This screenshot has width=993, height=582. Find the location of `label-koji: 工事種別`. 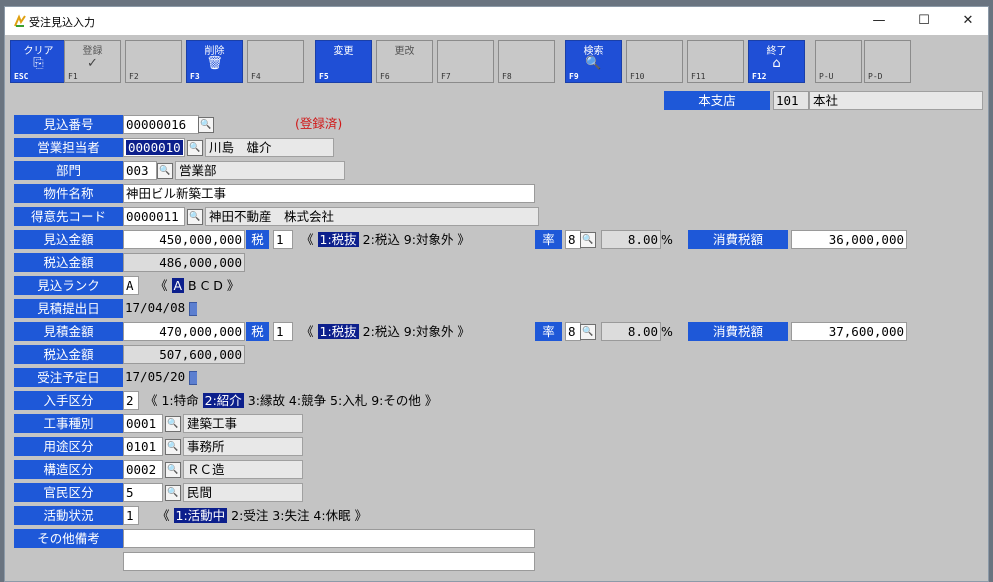

label-koji: 工事種別 is located at coordinates (68, 423).